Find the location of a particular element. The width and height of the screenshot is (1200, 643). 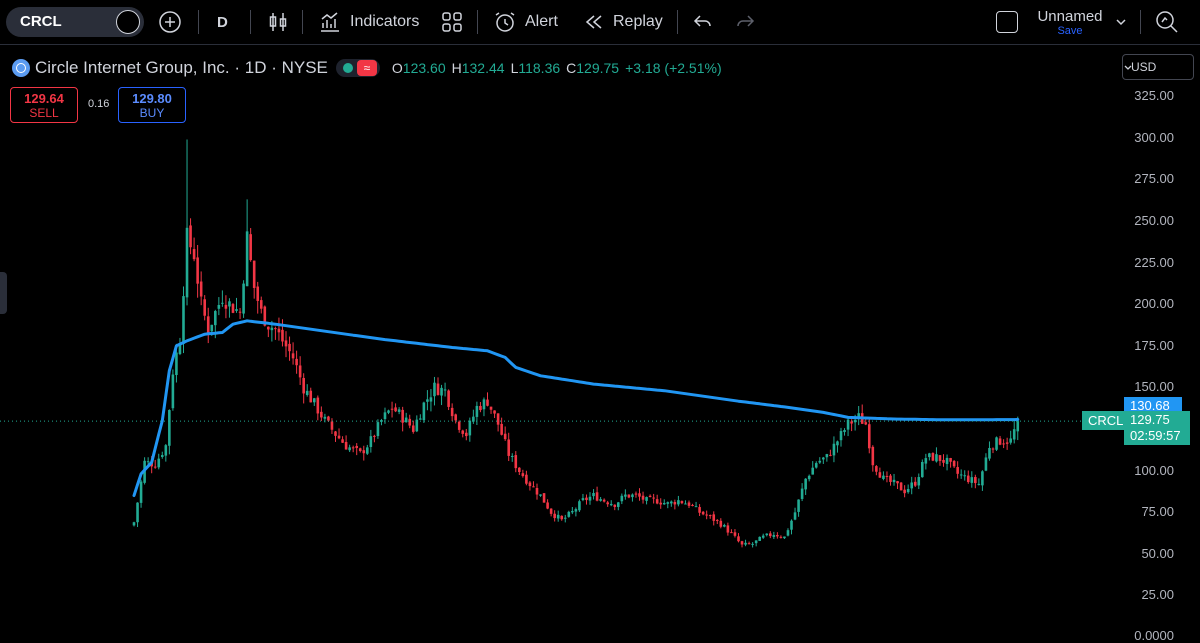

y-tick-label: 175.00 is located at coordinates (1154, 345).